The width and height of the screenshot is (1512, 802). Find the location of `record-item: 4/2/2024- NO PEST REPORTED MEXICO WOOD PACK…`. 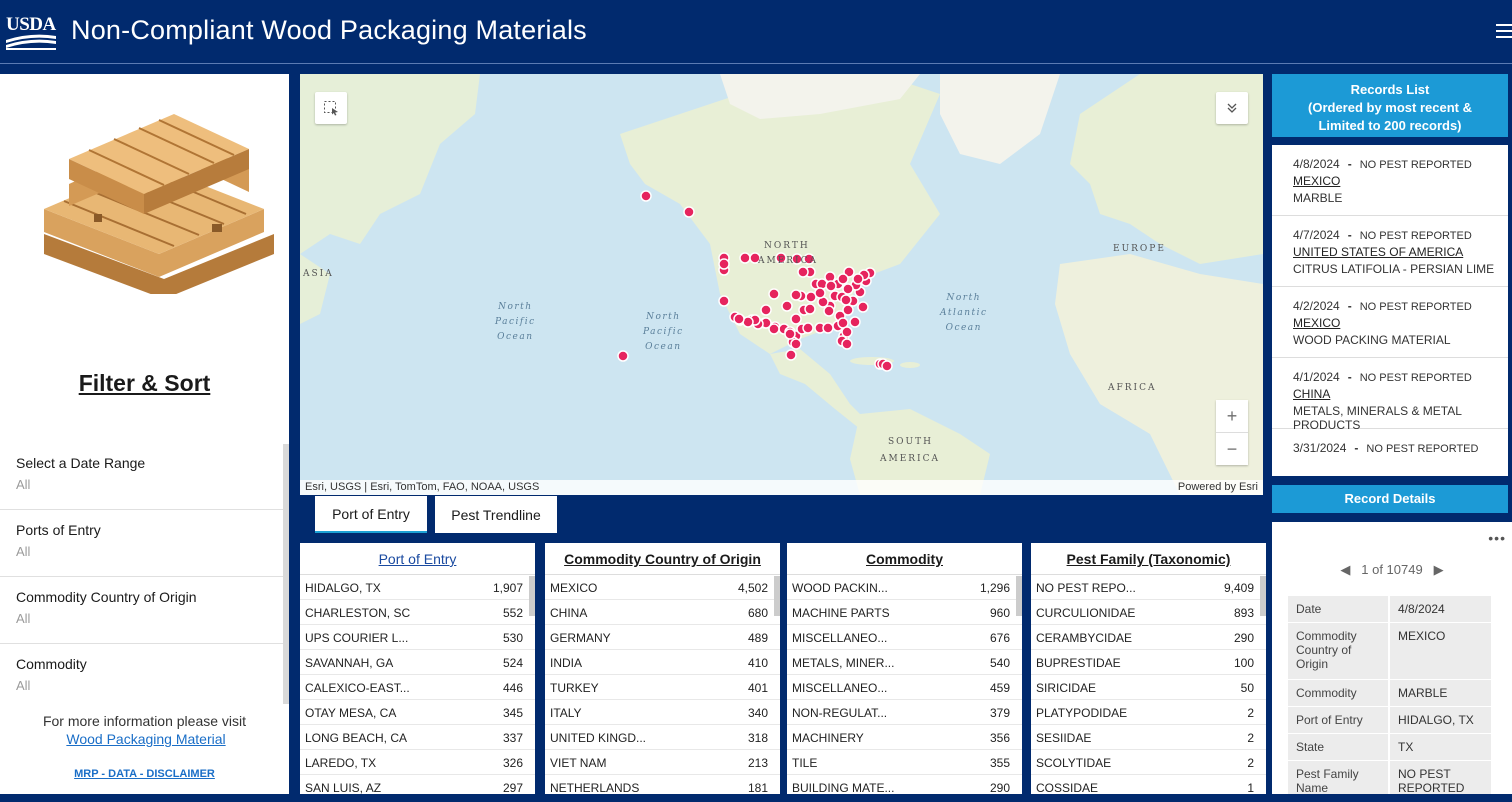

record-item: 4/2/2024- NO PEST REPORTED MEXICO WOOD PACK… is located at coordinates (1390, 322).